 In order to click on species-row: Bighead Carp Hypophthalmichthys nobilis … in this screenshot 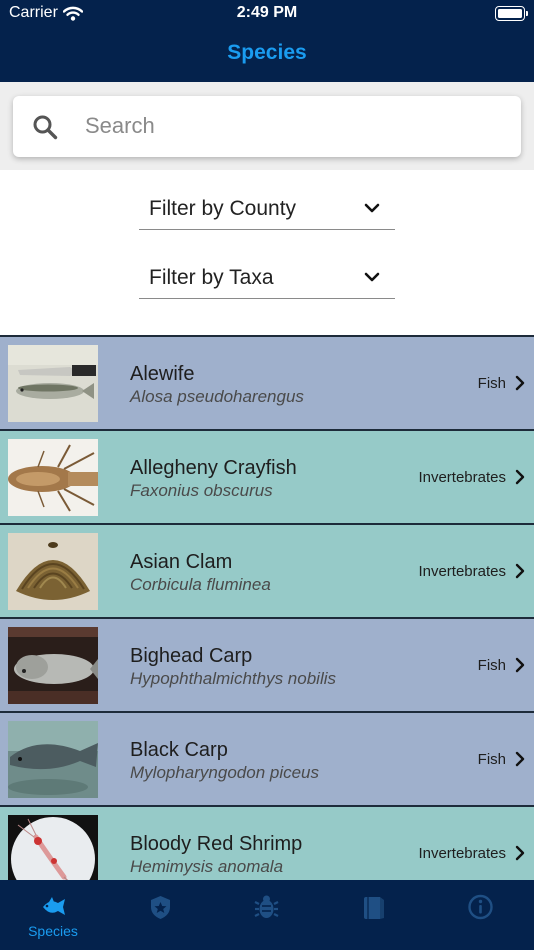, I will do `click(267, 666)`.